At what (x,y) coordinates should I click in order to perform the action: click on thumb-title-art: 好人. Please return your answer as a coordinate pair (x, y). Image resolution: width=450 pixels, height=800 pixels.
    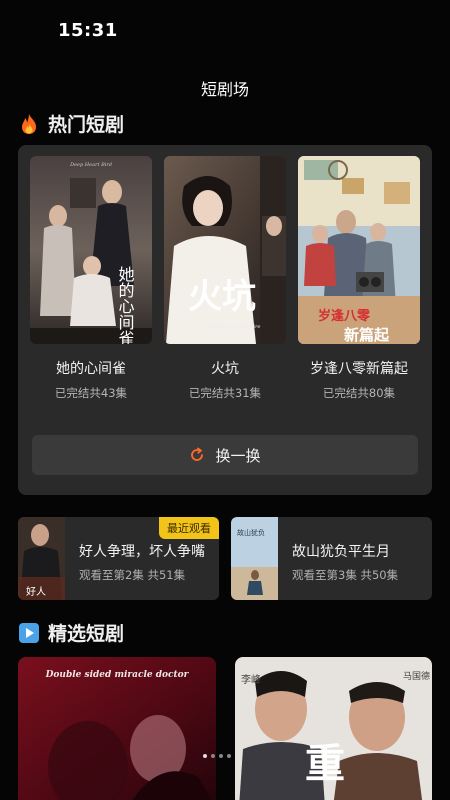
    Looking at the image, I should click on (36, 592).